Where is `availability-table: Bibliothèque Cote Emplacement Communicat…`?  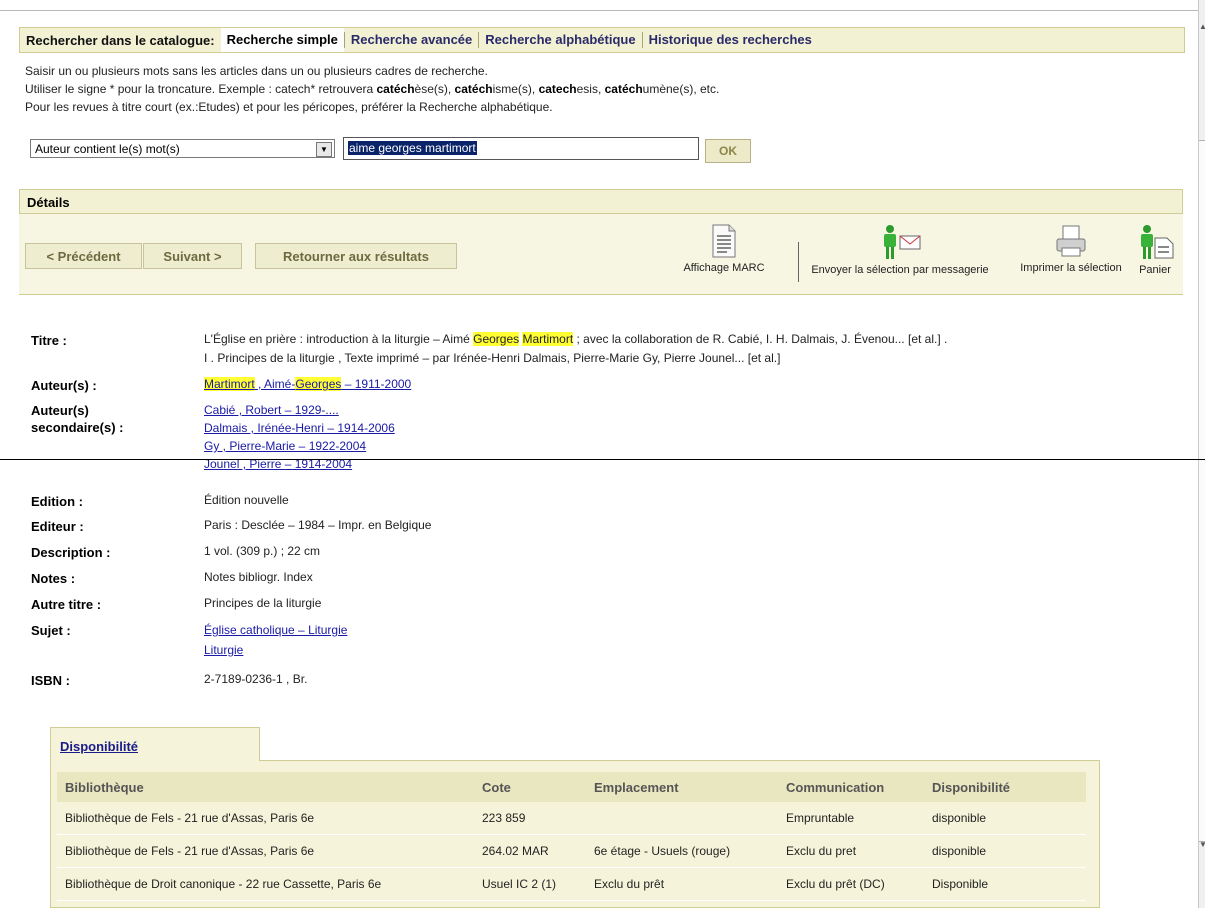
availability-table: Bibliothèque Cote Emplacement Communicat… is located at coordinates (571, 836).